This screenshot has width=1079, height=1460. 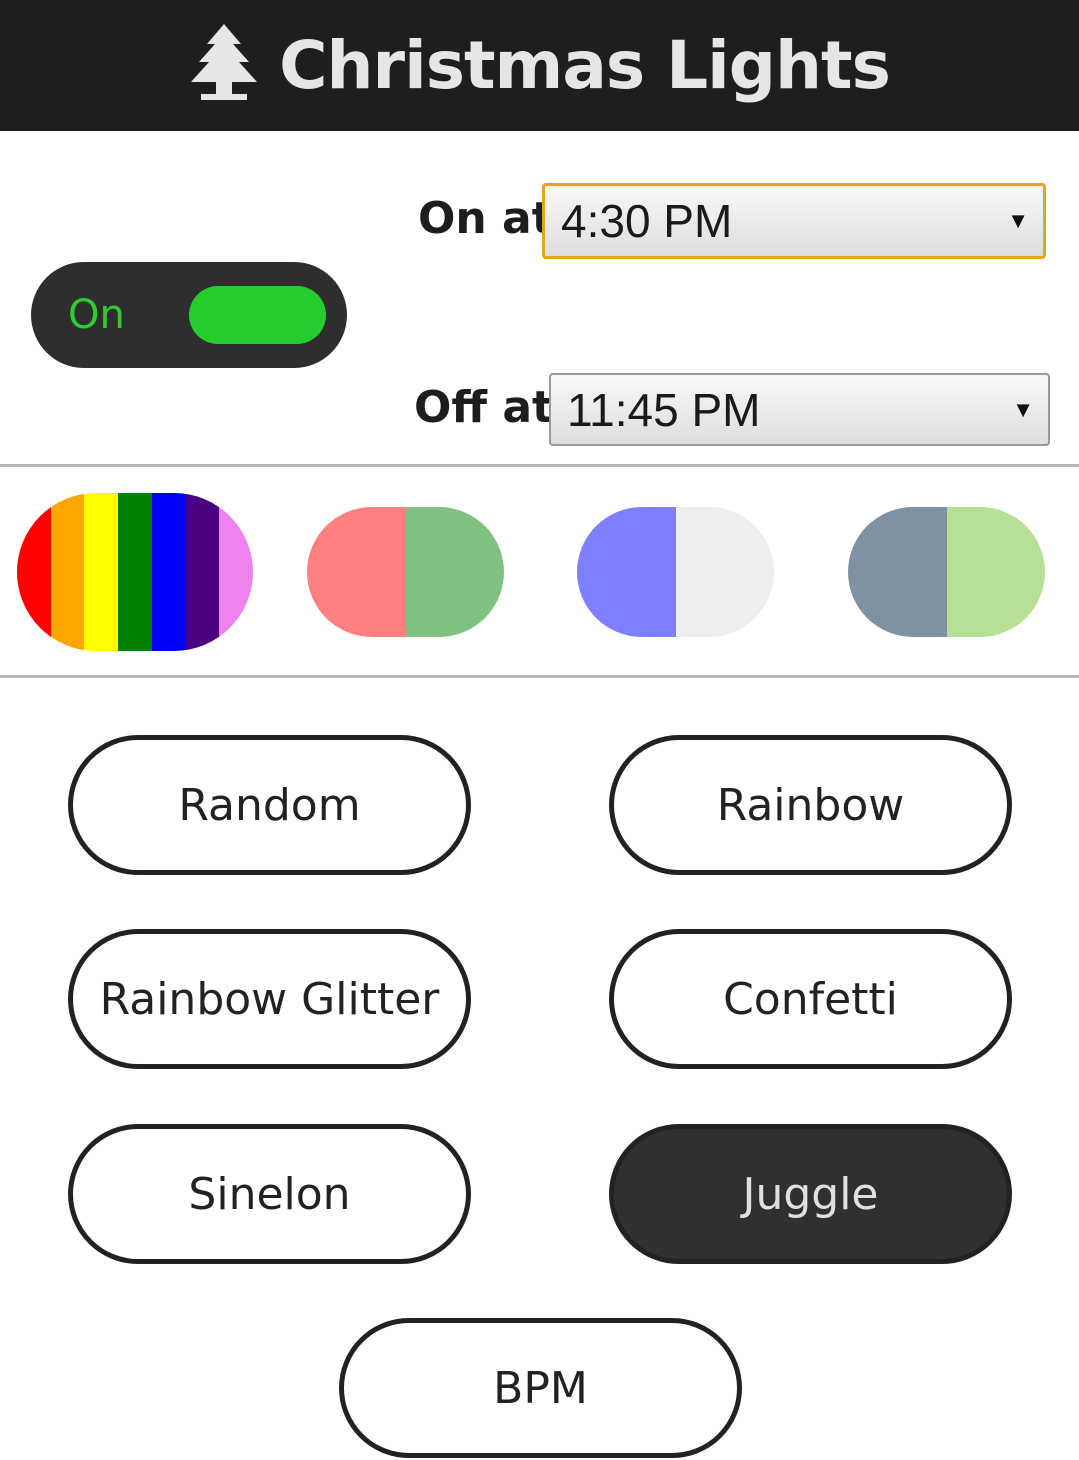 I want to click on off-at-label: Off at, so click(x=484, y=407).